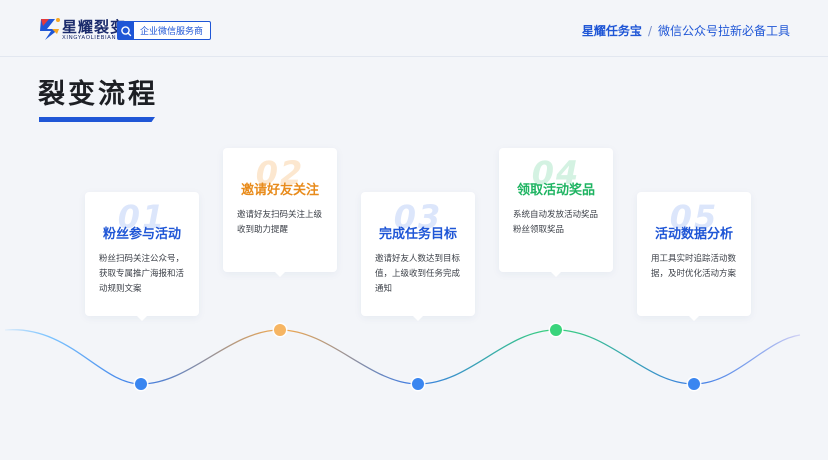  What do you see at coordinates (417, 234) in the screenshot?
I see `step-title: 完成任务目标` at bounding box center [417, 234].